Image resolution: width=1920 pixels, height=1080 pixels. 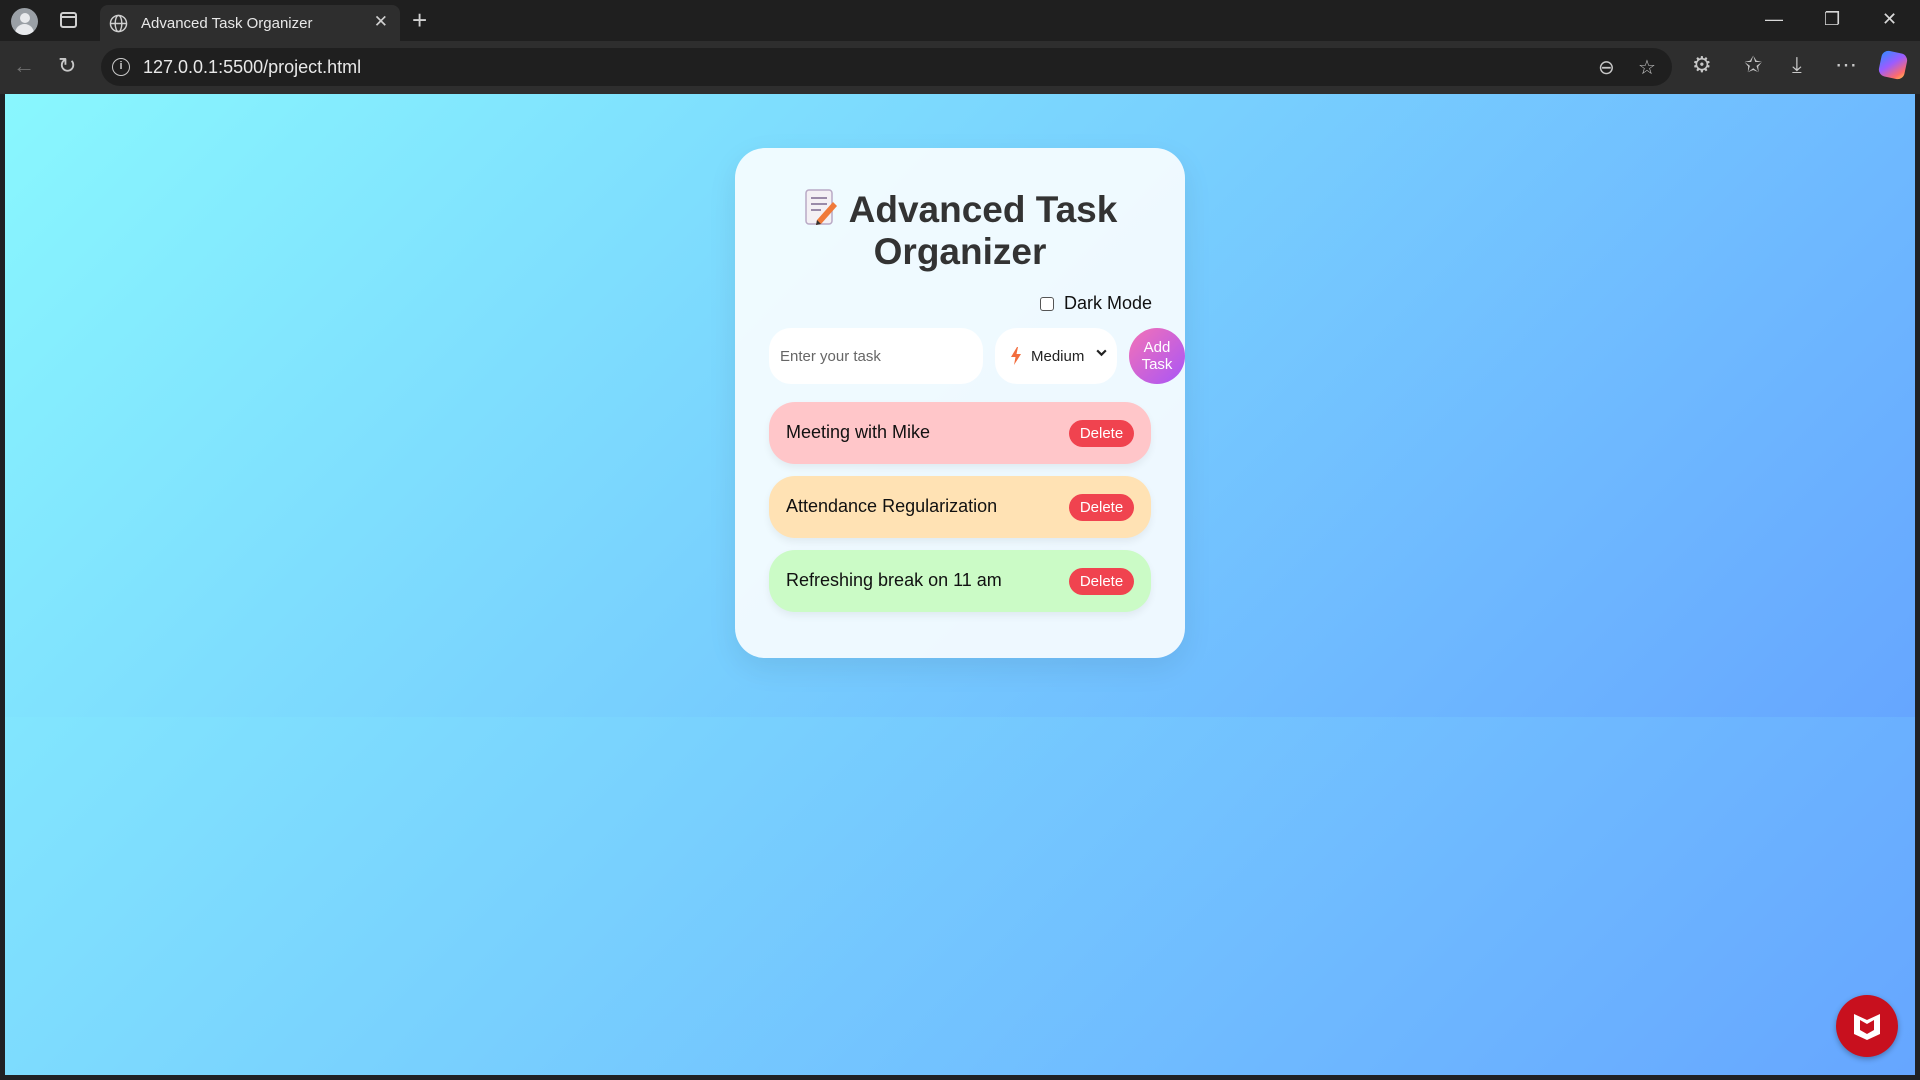 What do you see at coordinates (227, 23) in the screenshot?
I see `tab-title: Advanced Task Organizer` at bounding box center [227, 23].